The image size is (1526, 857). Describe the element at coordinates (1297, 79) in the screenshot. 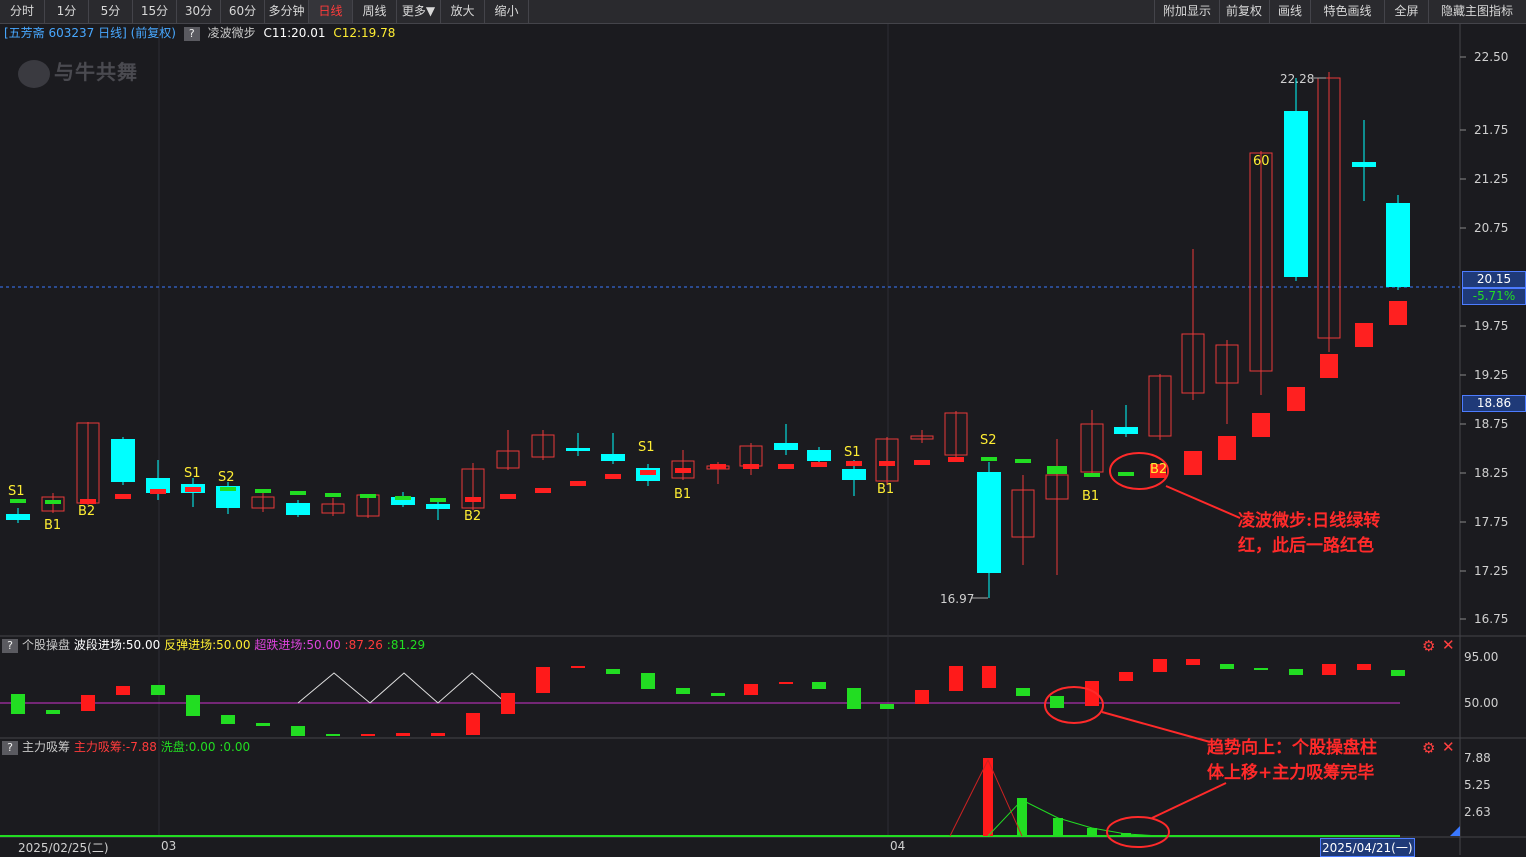

I see `high-price-label: 22.28` at that location.